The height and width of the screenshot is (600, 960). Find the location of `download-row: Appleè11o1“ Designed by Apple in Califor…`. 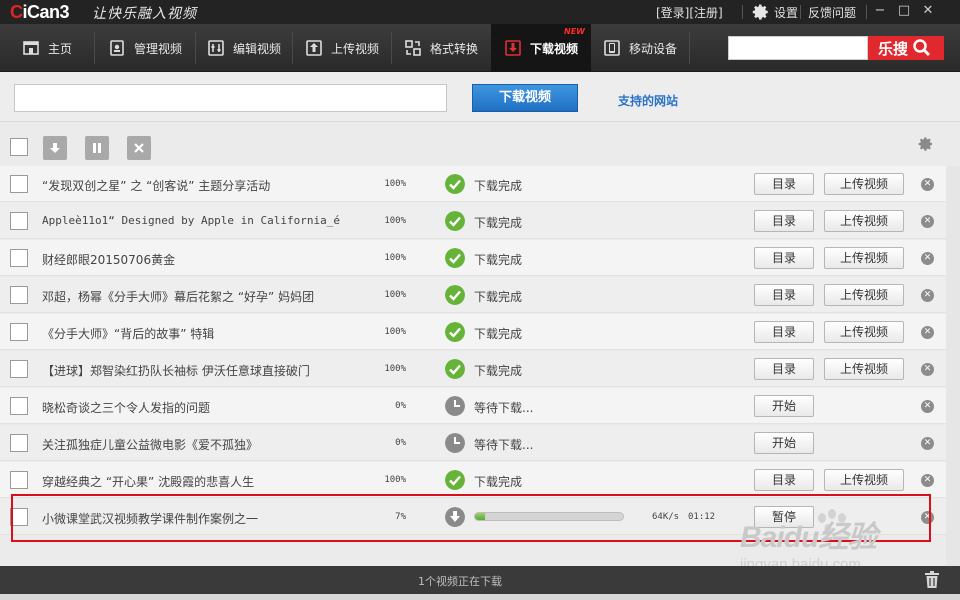

download-row: Appleè11o1“ Designed by Apple in Califor… is located at coordinates (473, 221).